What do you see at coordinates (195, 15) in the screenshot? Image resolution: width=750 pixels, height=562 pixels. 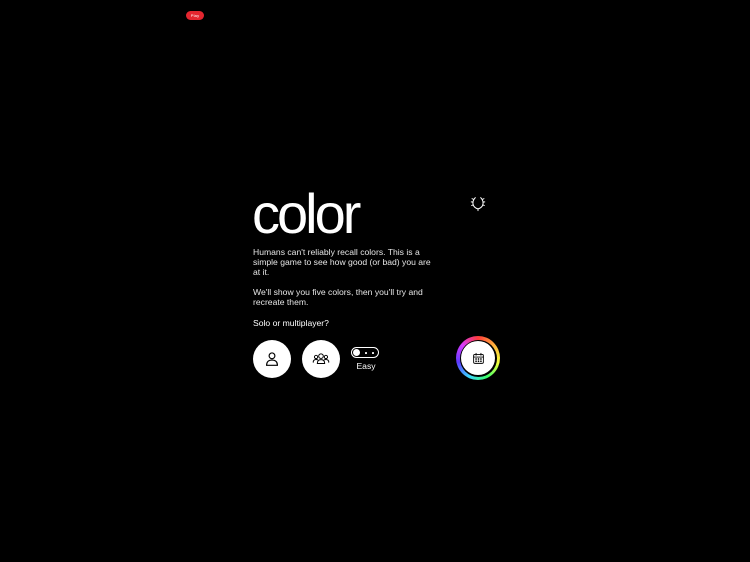 I see `play-badge: Play` at bounding box center [195, 15].